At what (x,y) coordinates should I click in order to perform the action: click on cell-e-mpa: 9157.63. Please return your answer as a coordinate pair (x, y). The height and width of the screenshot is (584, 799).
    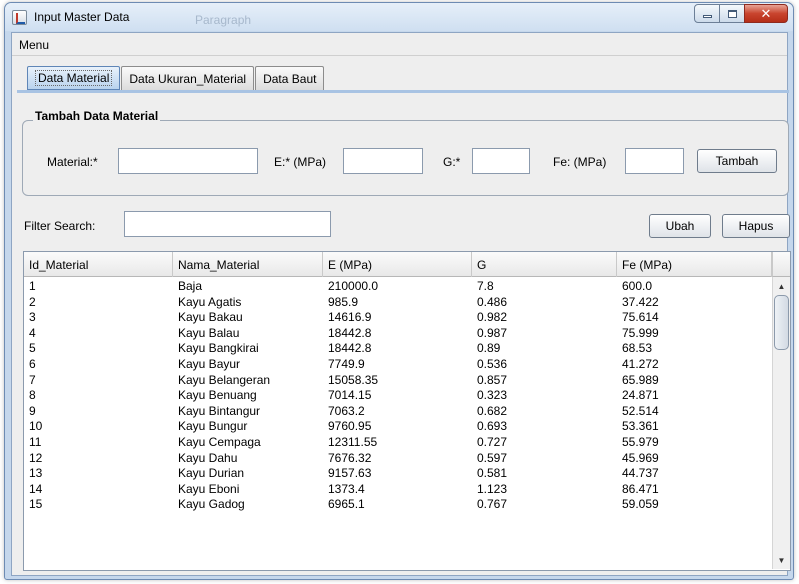
    Looking at the image, I should click on (397, 474).